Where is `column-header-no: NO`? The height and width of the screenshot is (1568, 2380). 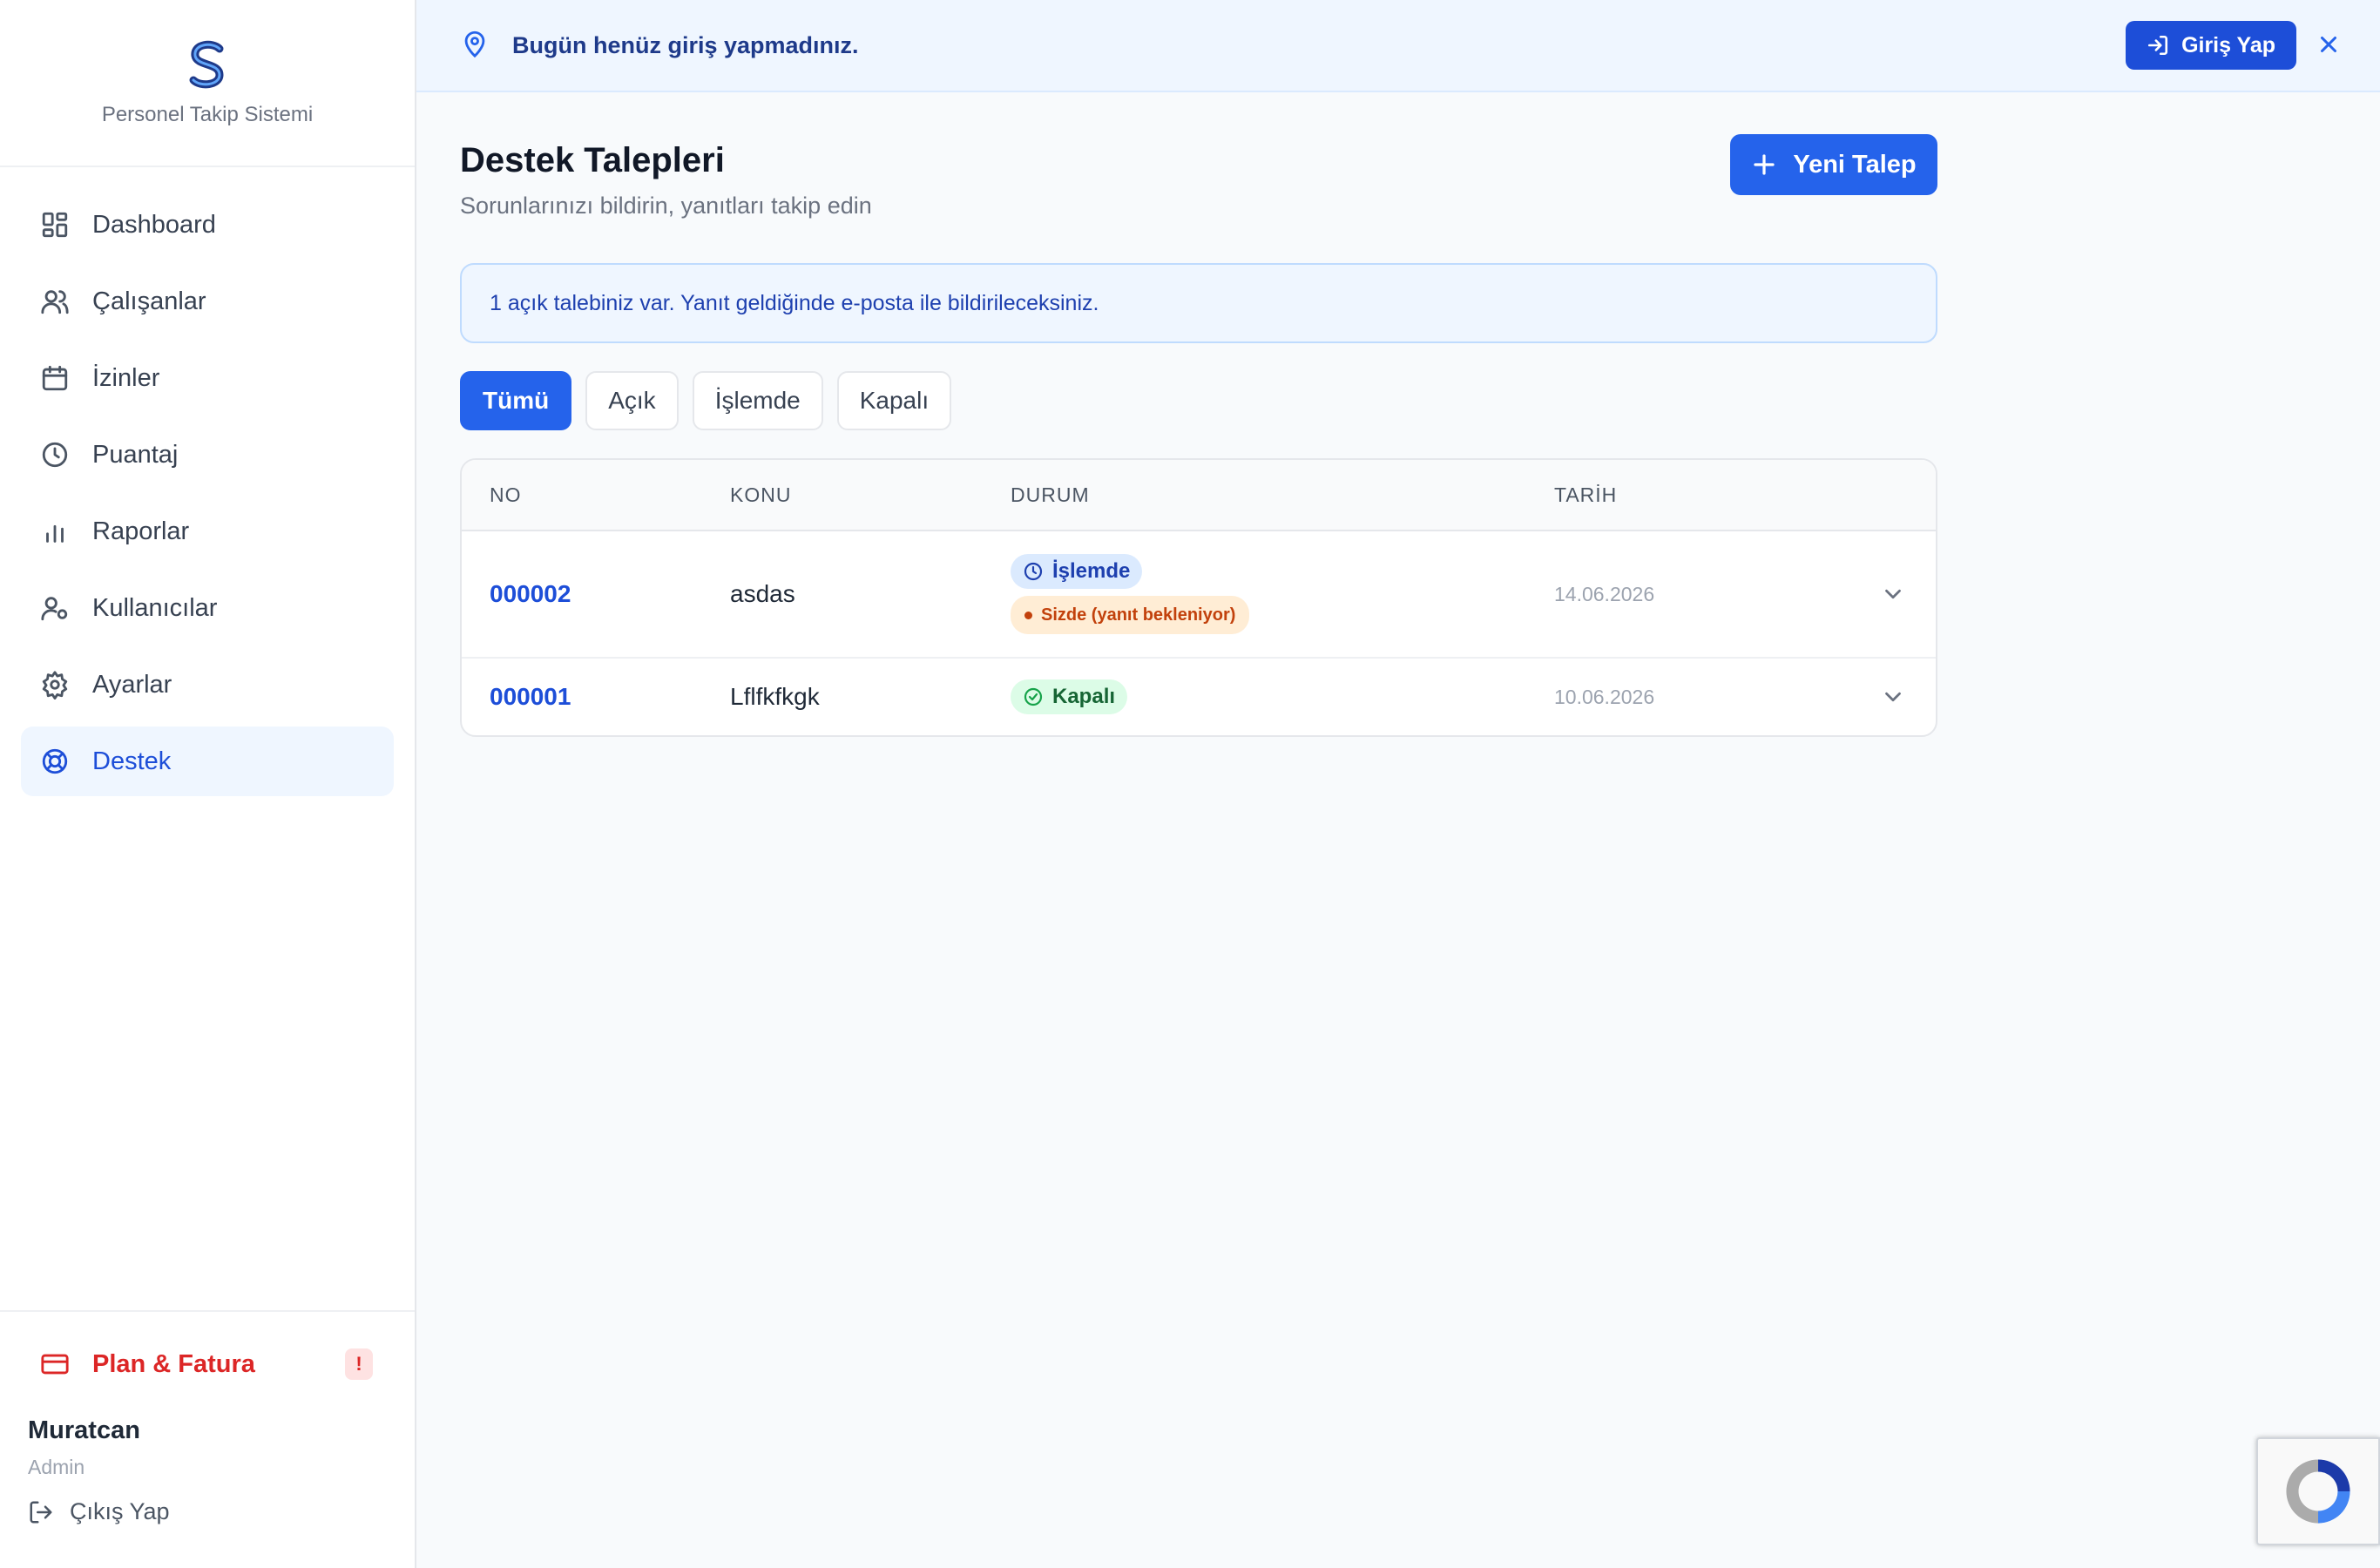 column-header-no: NO is located at coordinates (506, 495).